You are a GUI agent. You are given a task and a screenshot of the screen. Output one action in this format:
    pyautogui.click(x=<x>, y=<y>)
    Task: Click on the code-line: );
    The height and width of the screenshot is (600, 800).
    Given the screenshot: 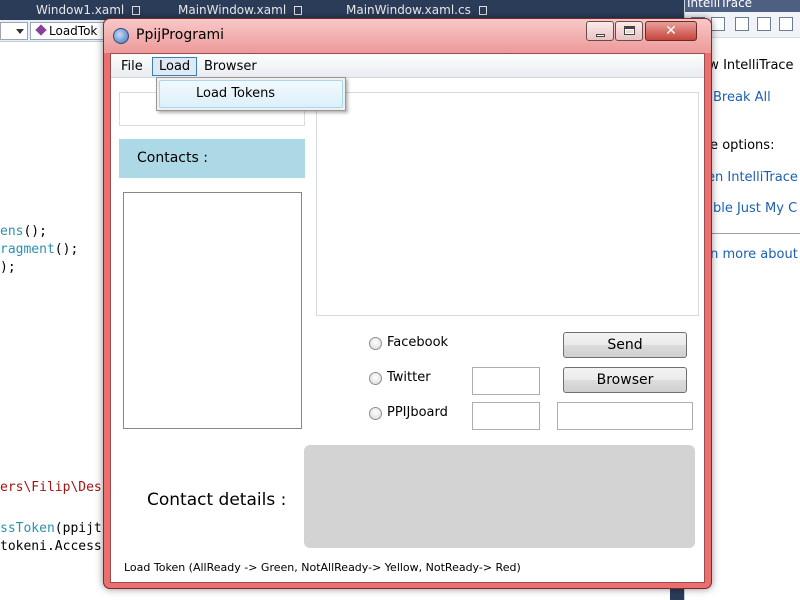 What is the action you would take?
    pyautogui.click(x=8, y=267)
    